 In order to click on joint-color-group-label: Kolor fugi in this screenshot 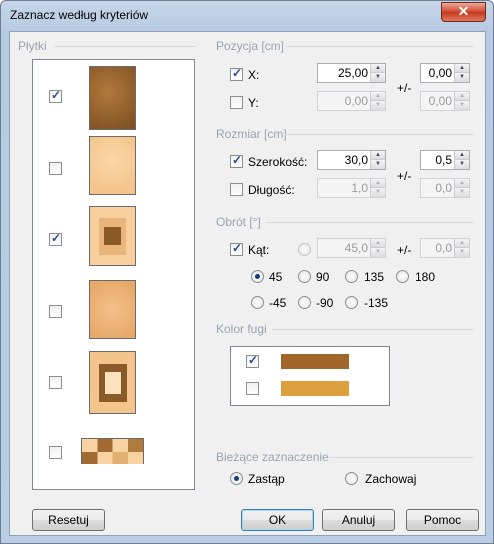, I will do `click(244, 329)`.